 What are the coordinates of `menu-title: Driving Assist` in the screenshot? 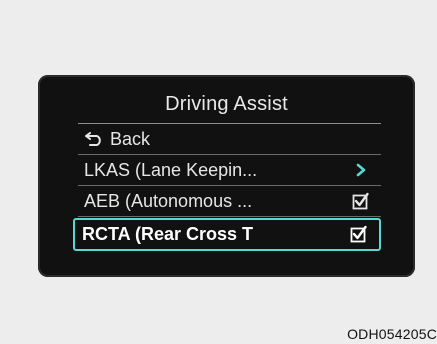 It's located at (226, 104).